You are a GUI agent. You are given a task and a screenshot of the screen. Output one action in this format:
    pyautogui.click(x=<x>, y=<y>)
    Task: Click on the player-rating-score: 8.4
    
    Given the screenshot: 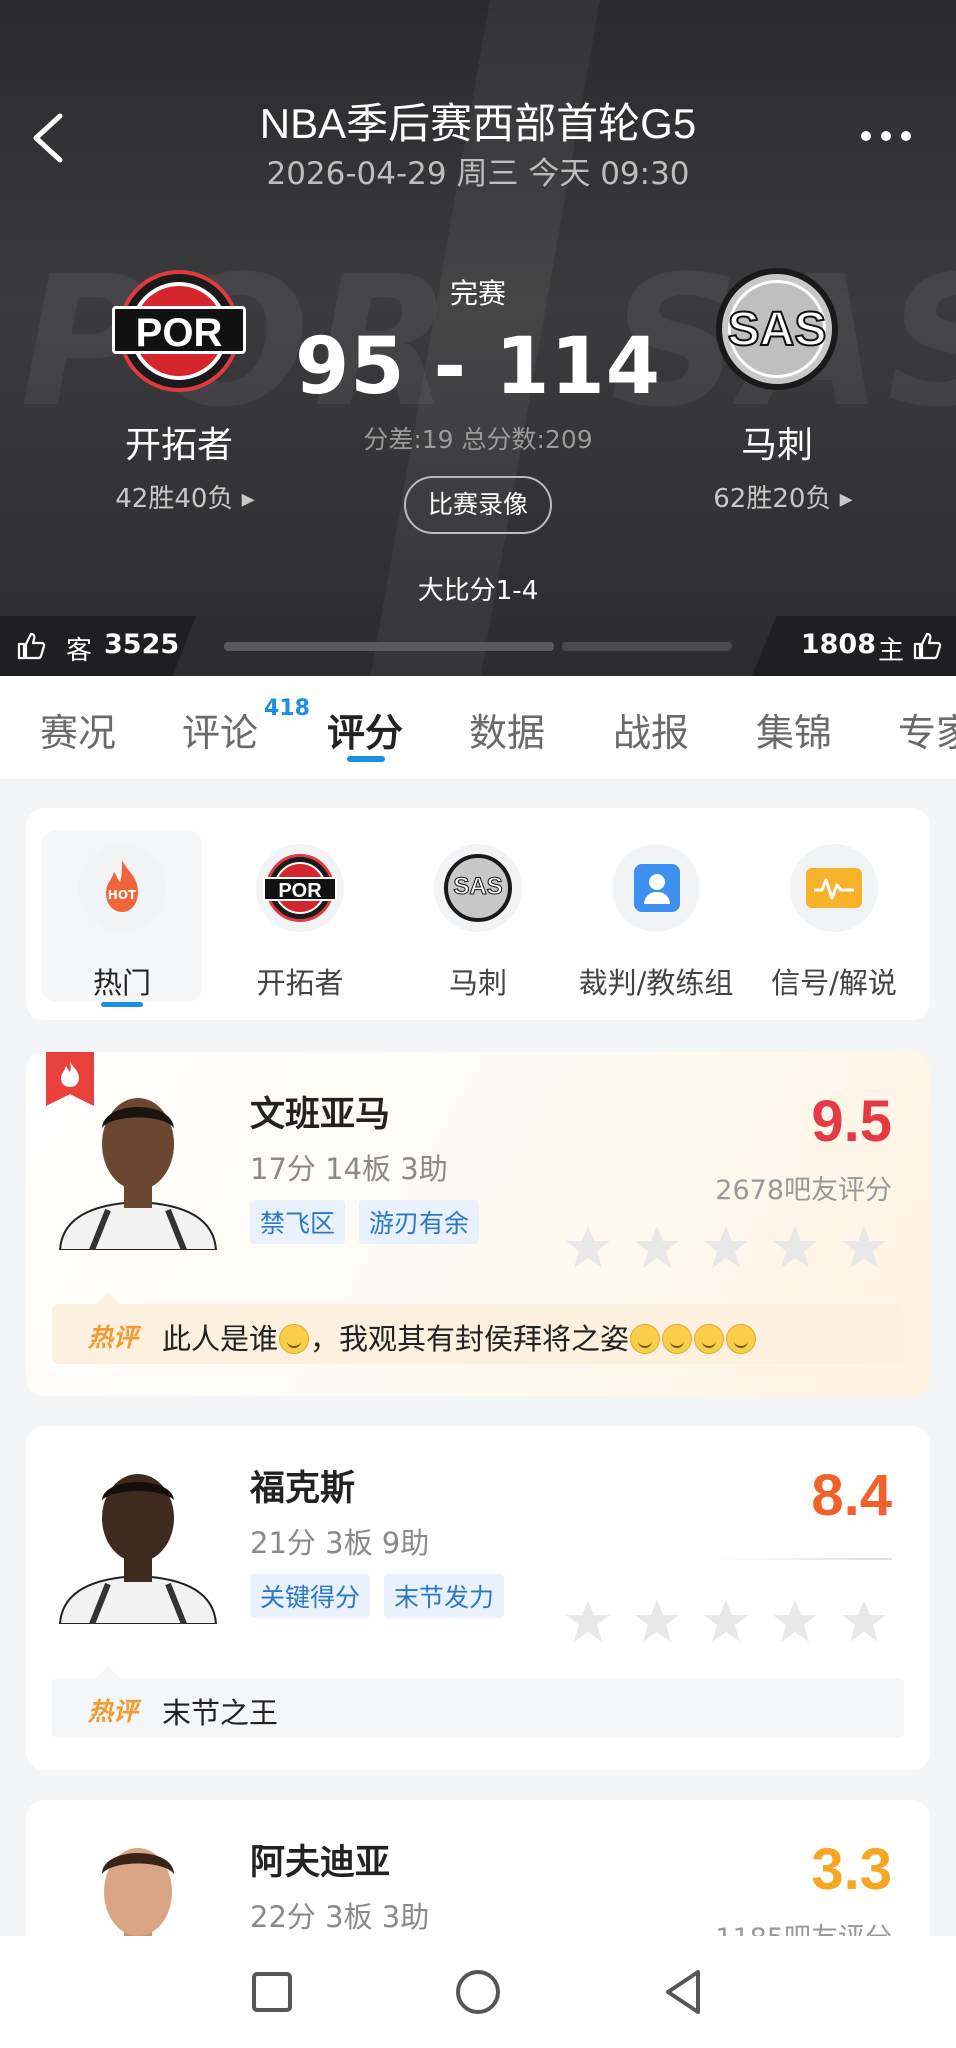 What is the action you would take?
    pyautogui.click(x=851, y=1495)
    